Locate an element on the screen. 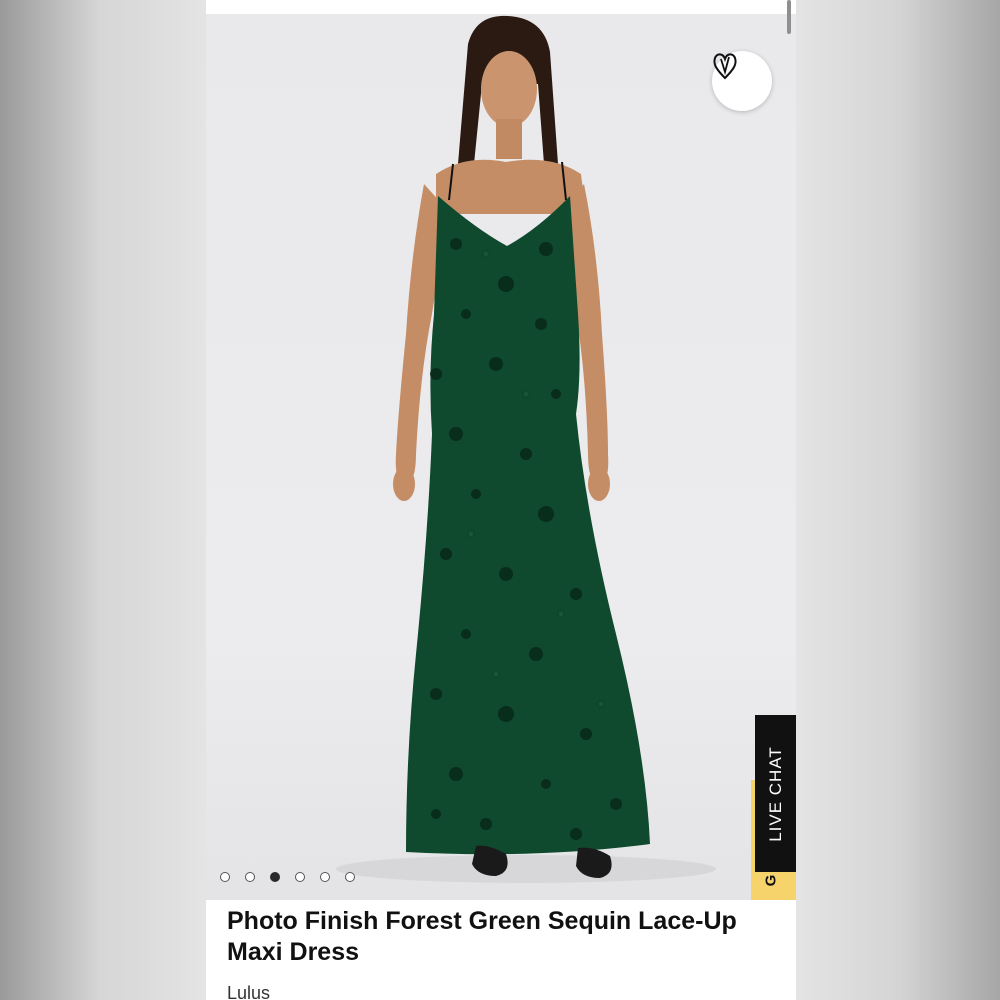  wishlist-button is located at coordinates (742, 81).